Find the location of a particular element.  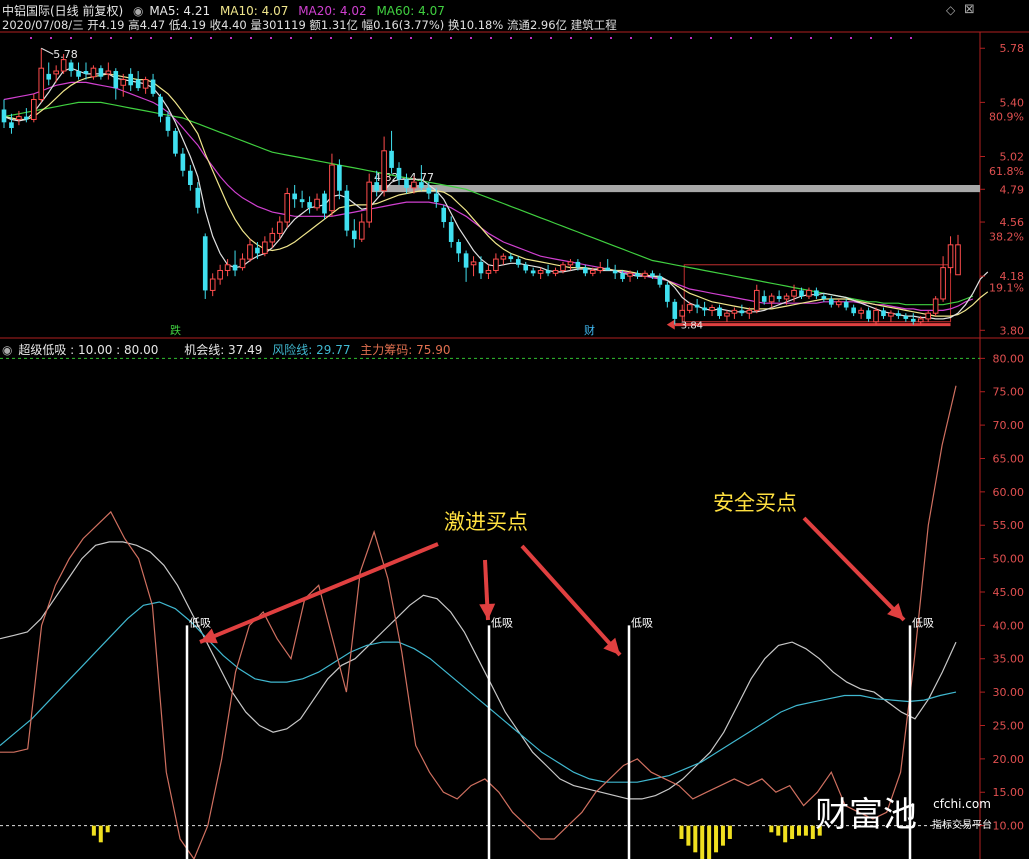

indicator-tick-label: 35.00 is located at coordinates (1009, 659).